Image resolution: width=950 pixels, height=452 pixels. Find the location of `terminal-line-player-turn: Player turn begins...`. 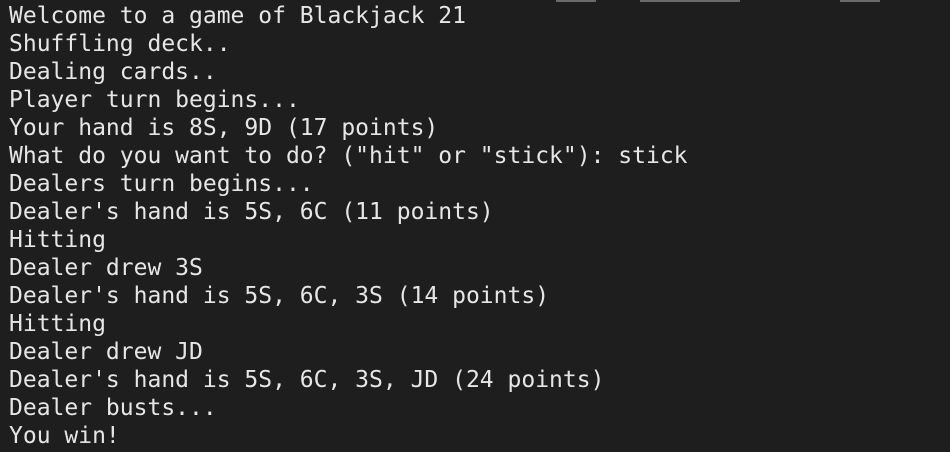

terminal-line-player-turn: Player turn begins... is located at coordinates (154, 100).